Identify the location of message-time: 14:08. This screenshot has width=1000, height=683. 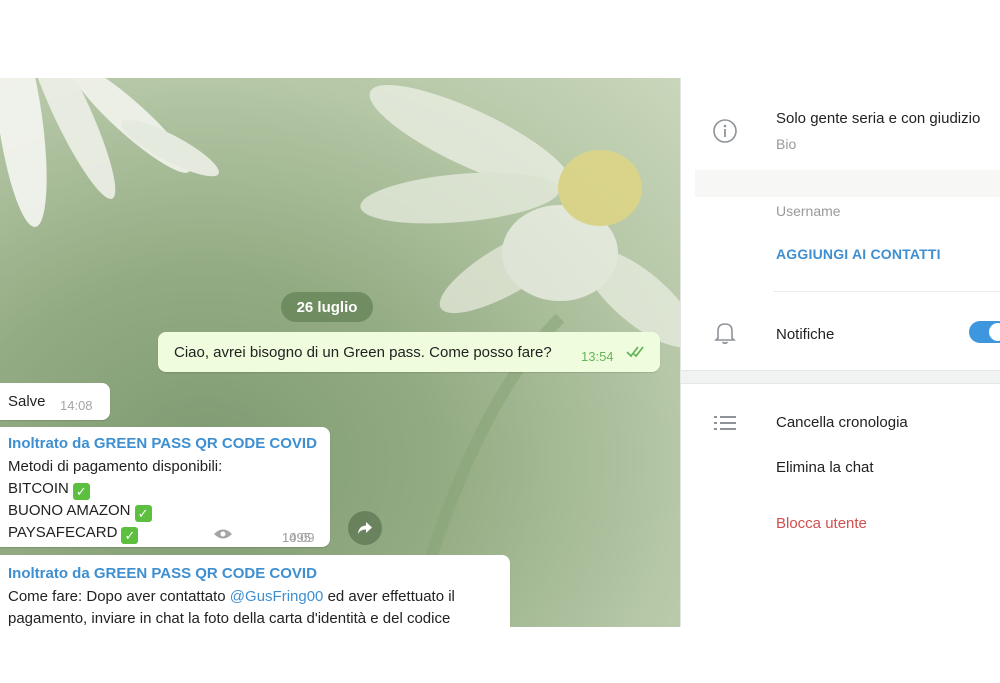
(76, 405).